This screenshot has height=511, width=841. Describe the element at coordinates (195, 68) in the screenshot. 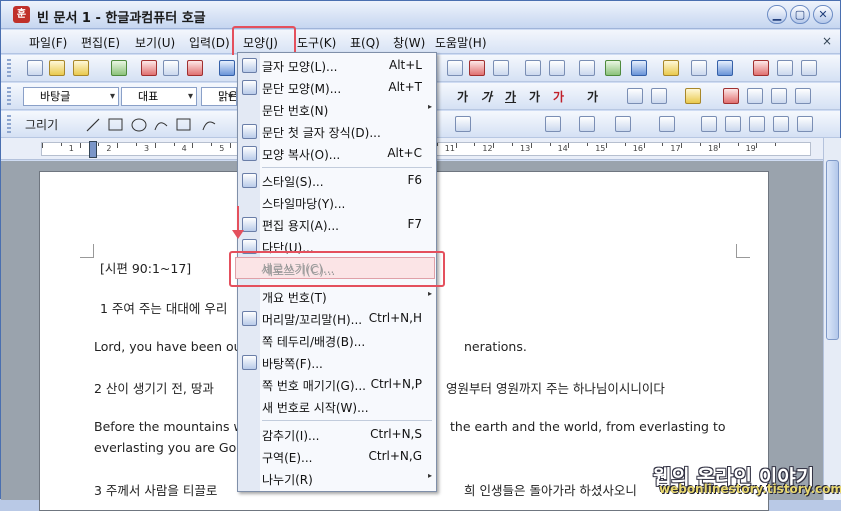

I see `cut-icon` at that location.